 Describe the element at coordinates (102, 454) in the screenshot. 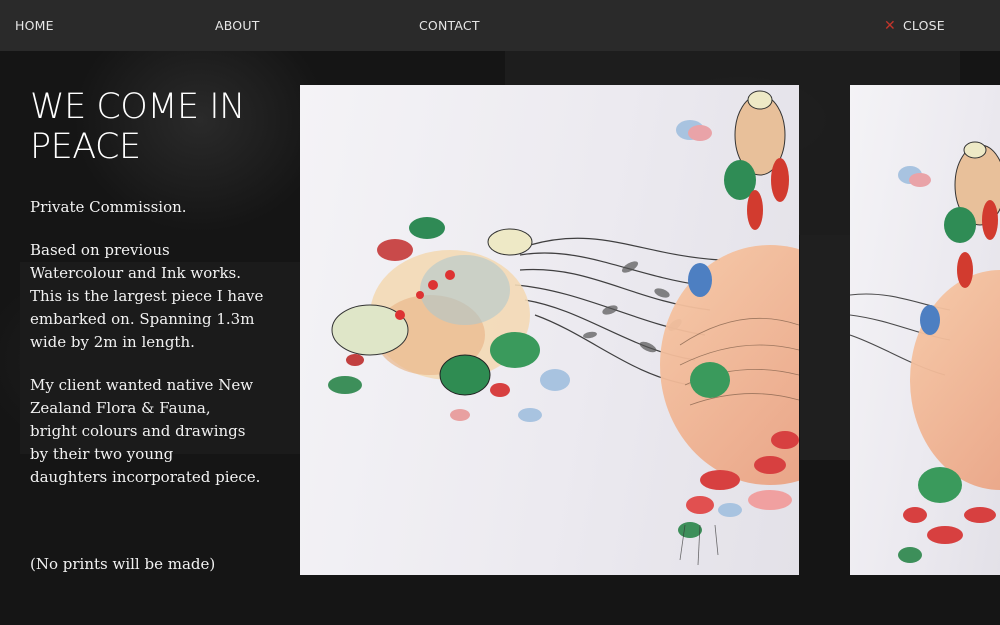

I see `description-line: by their two young` at that location.